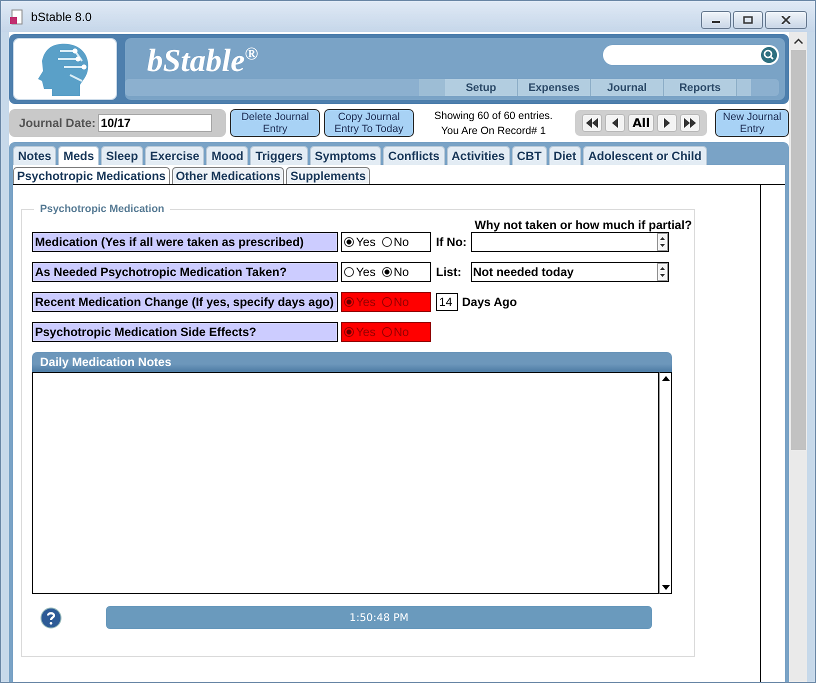 The image size is (816, 683). I want to click on window-title: bStable 8.0, so click(61, 17).